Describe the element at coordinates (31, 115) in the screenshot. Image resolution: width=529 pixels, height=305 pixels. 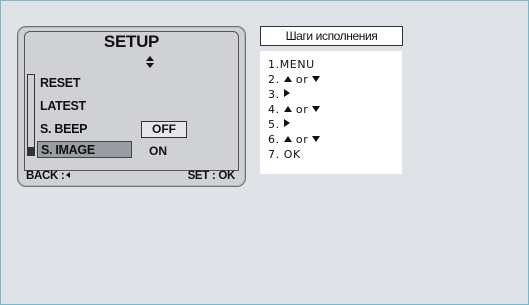
I see `menu-scrollbar` at that location.